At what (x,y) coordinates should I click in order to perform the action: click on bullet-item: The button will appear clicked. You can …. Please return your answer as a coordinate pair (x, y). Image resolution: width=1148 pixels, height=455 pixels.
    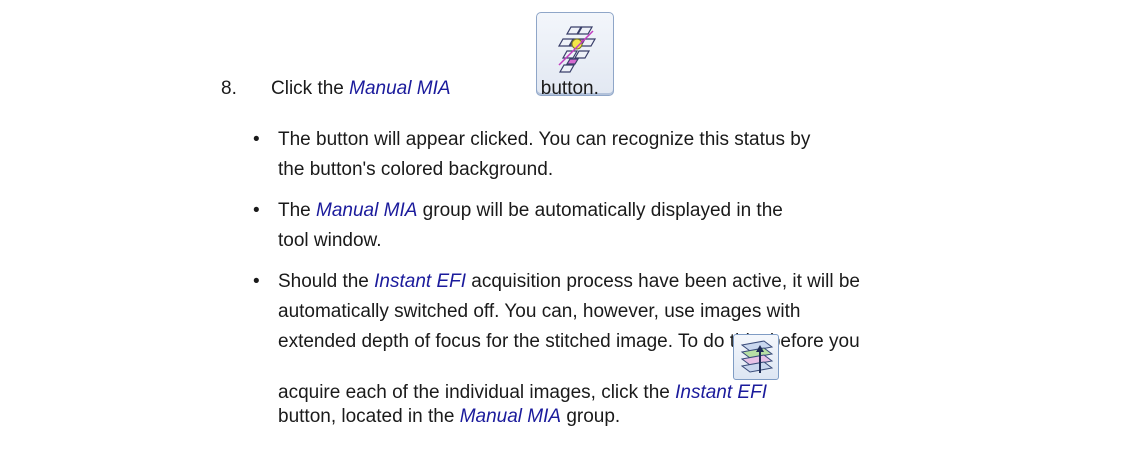
    Looking at the image, I should click on (548, 155).